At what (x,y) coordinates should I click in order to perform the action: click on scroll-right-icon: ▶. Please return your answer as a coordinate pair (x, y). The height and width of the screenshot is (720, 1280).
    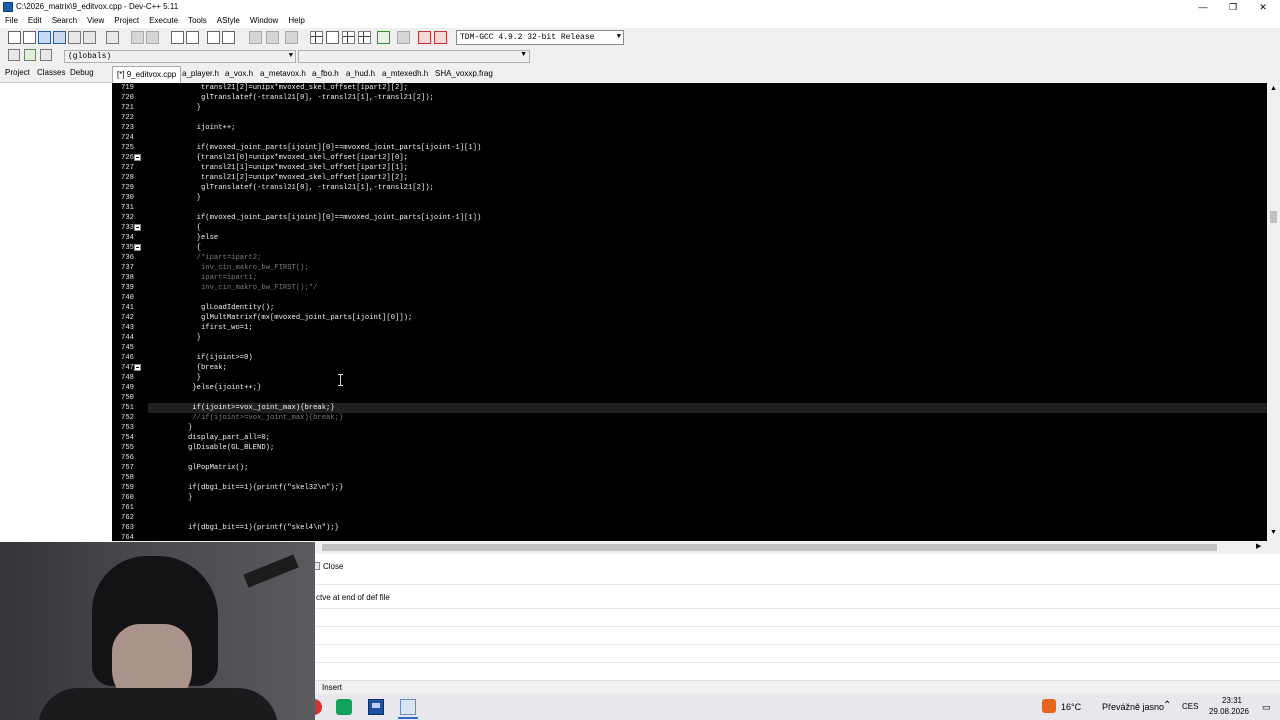
    Looking at the image, I should click on (1258, 546).